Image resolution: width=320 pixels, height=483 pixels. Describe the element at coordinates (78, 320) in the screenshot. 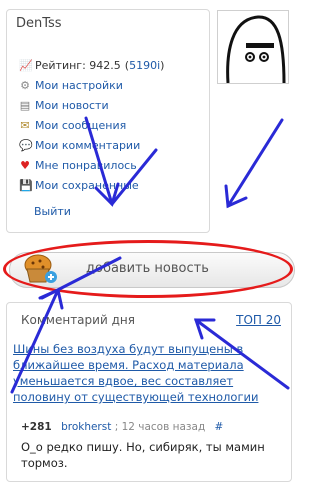

I see `comment-of-day-title: Комментарий дня` at that location.